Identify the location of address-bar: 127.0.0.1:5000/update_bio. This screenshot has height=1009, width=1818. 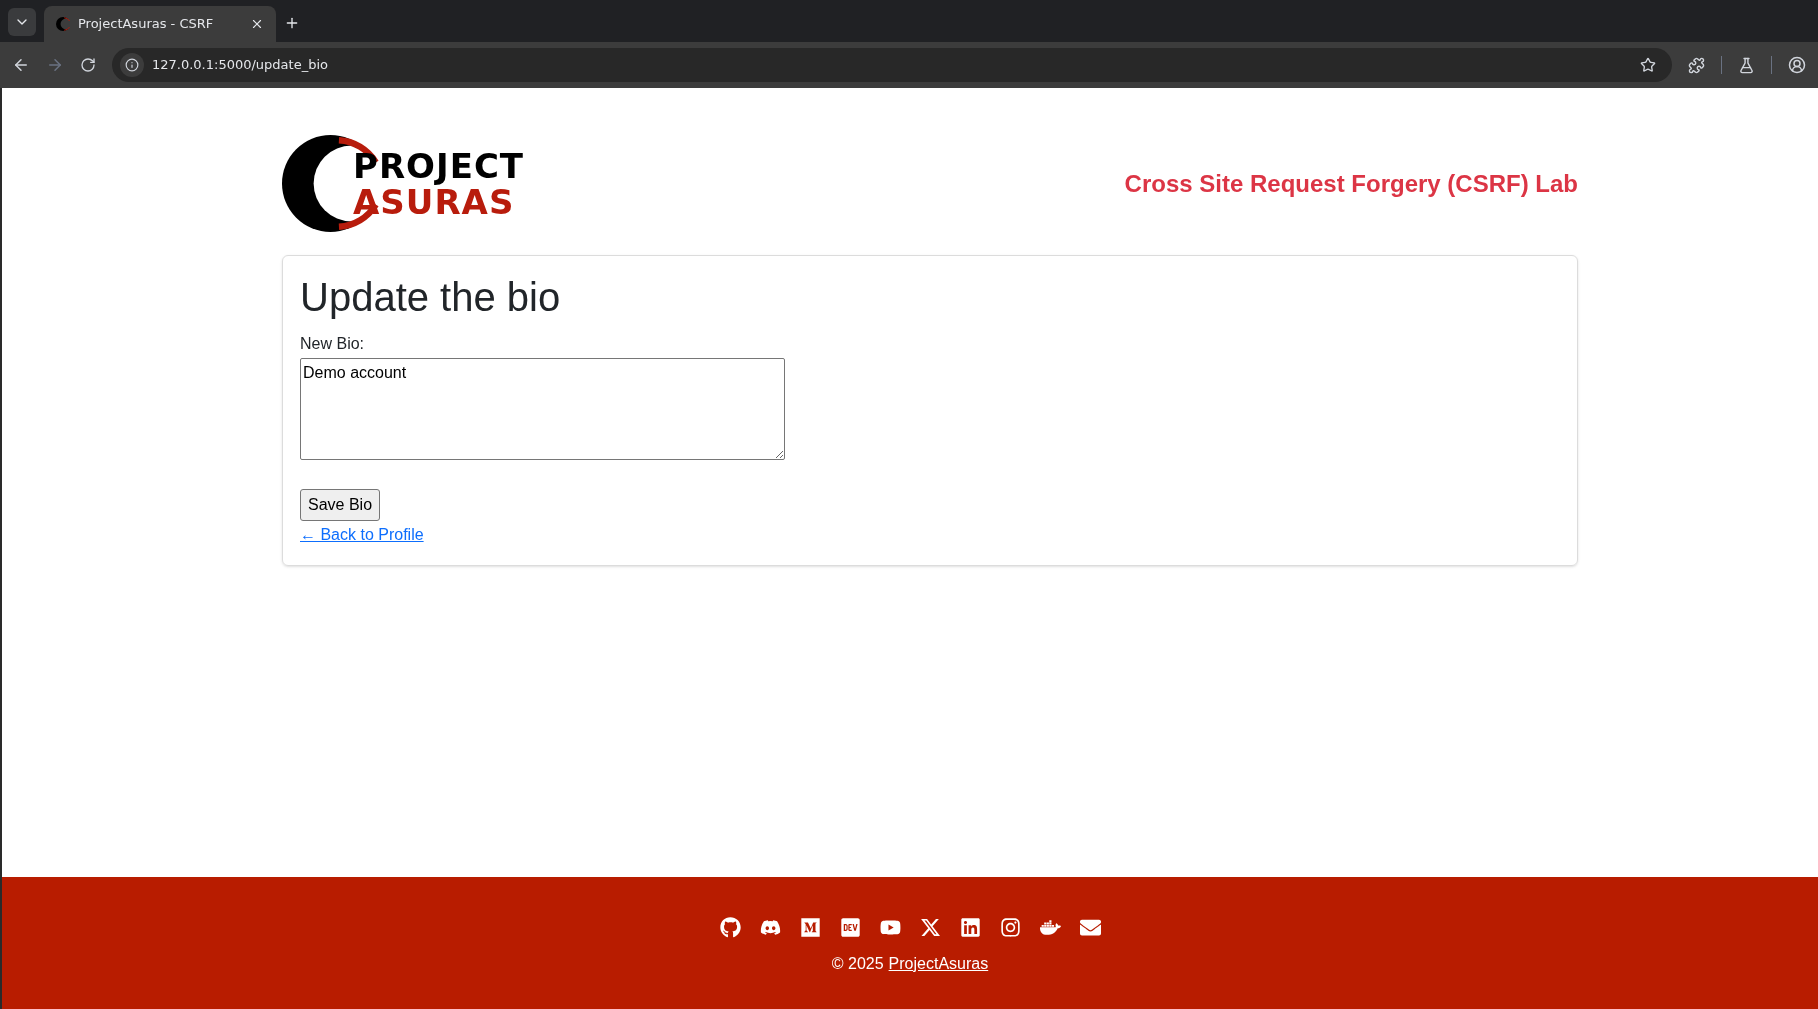
(892, 65).